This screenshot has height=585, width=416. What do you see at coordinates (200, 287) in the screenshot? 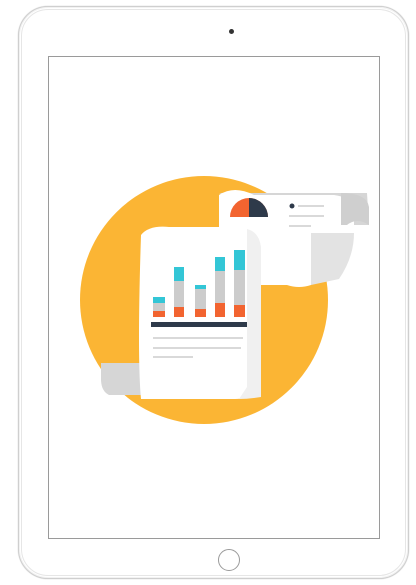
I see `bar-3-top` at bounding box center [200, 287].